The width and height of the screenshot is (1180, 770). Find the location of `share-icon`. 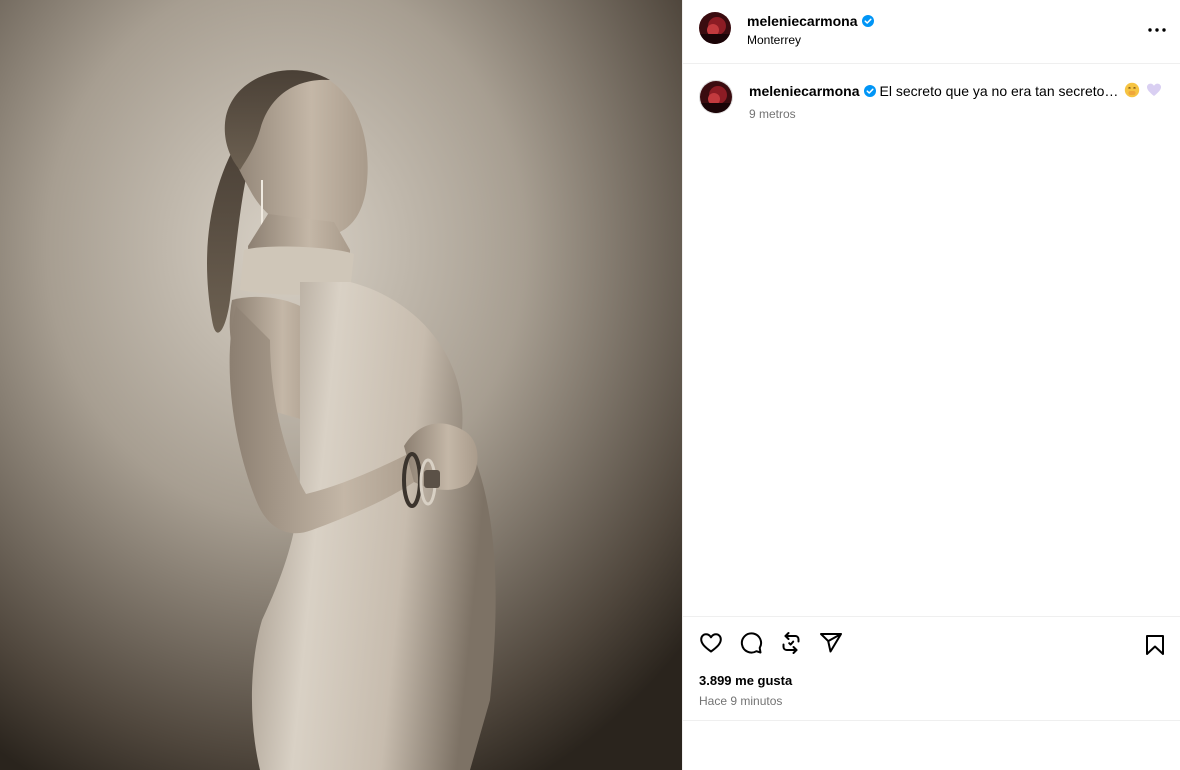

share-icon is located at coordinates (831, 643).